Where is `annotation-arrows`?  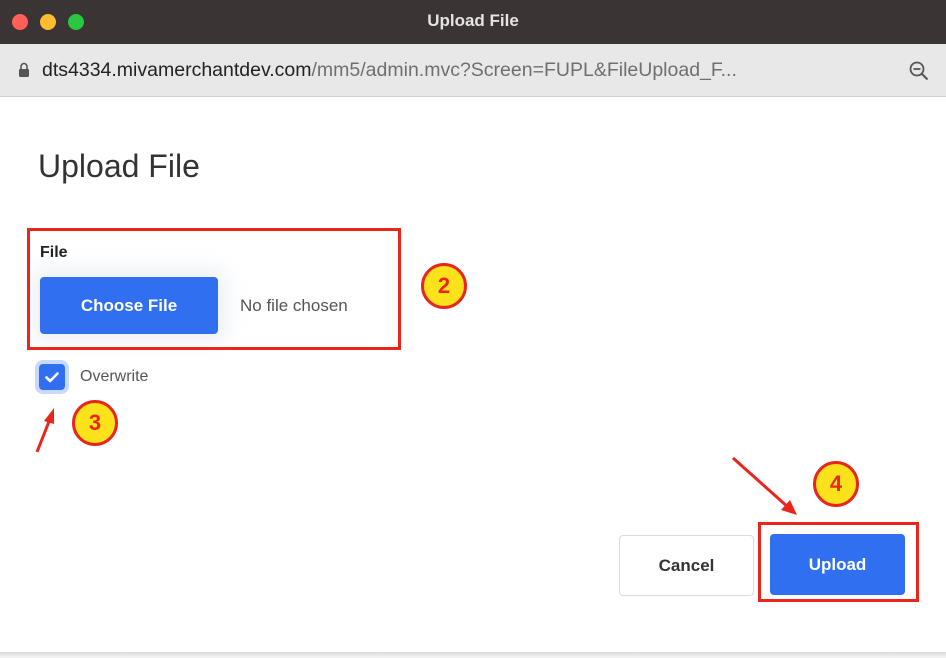
annotation-arrows is located at coordinates (416, 461).